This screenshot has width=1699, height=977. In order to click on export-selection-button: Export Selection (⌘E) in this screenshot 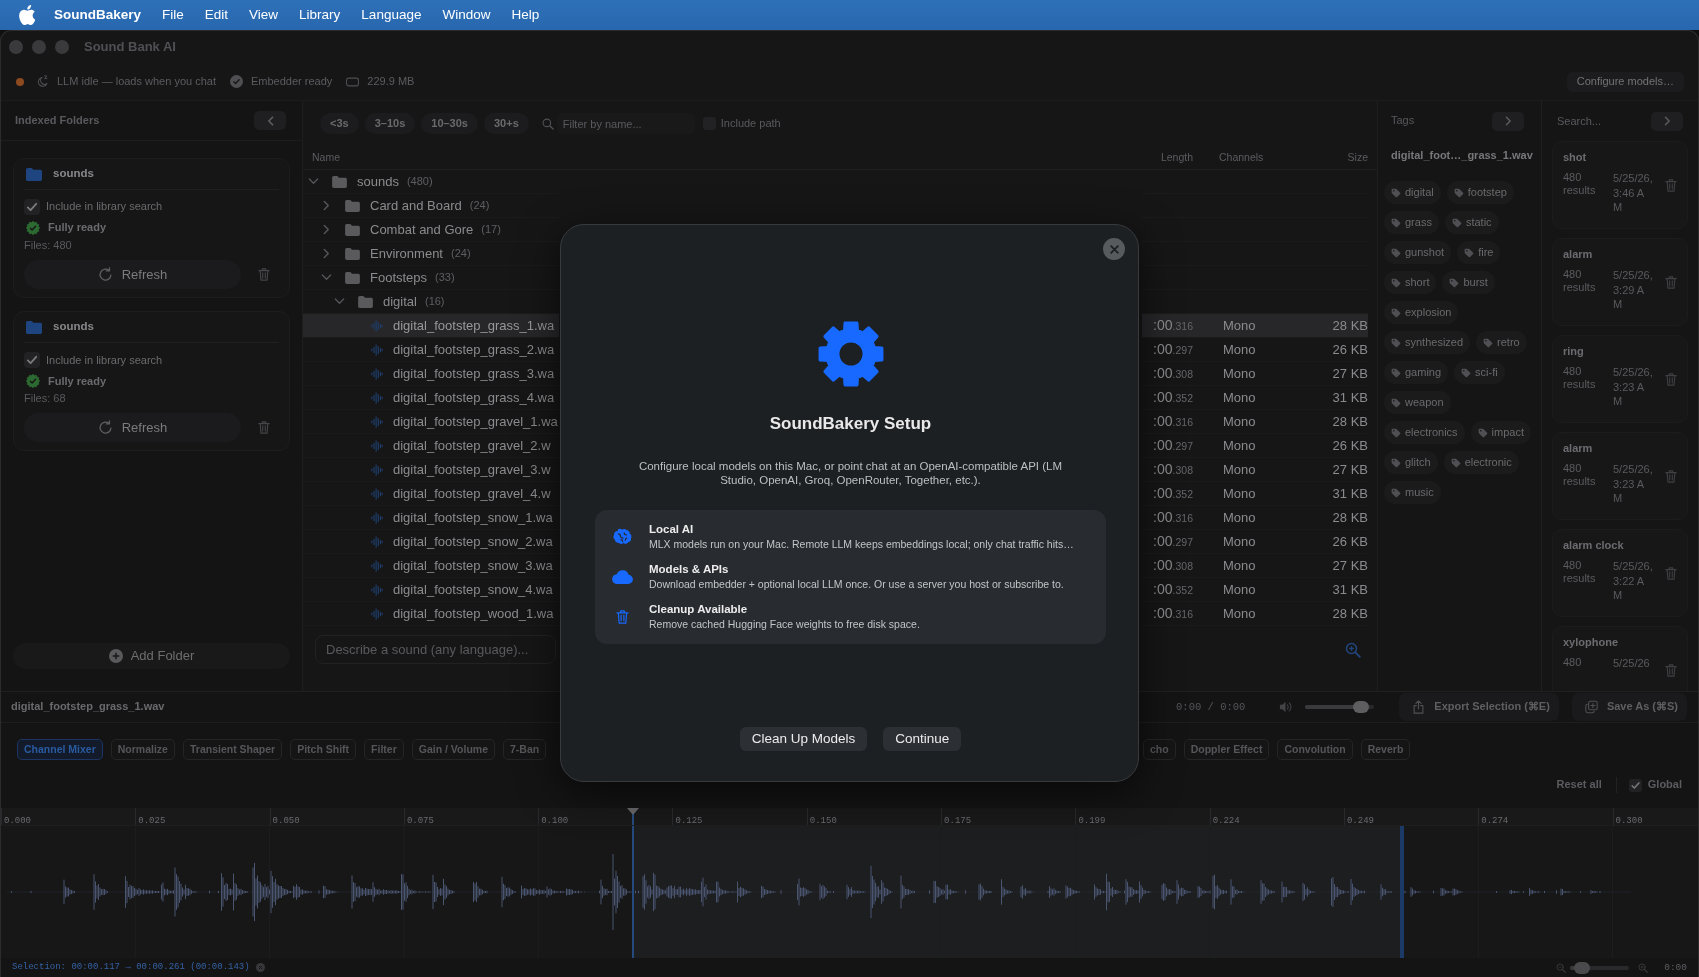, I will do `click(1479, 707)`.